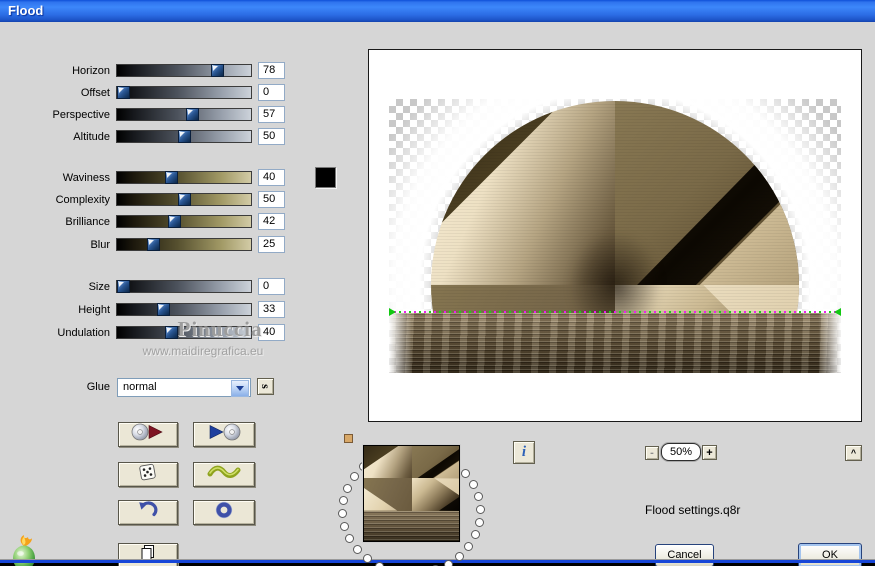 This screenshot has width=875, height=566. I want to click on slider-value-complexity: 50, so click(271, 199).